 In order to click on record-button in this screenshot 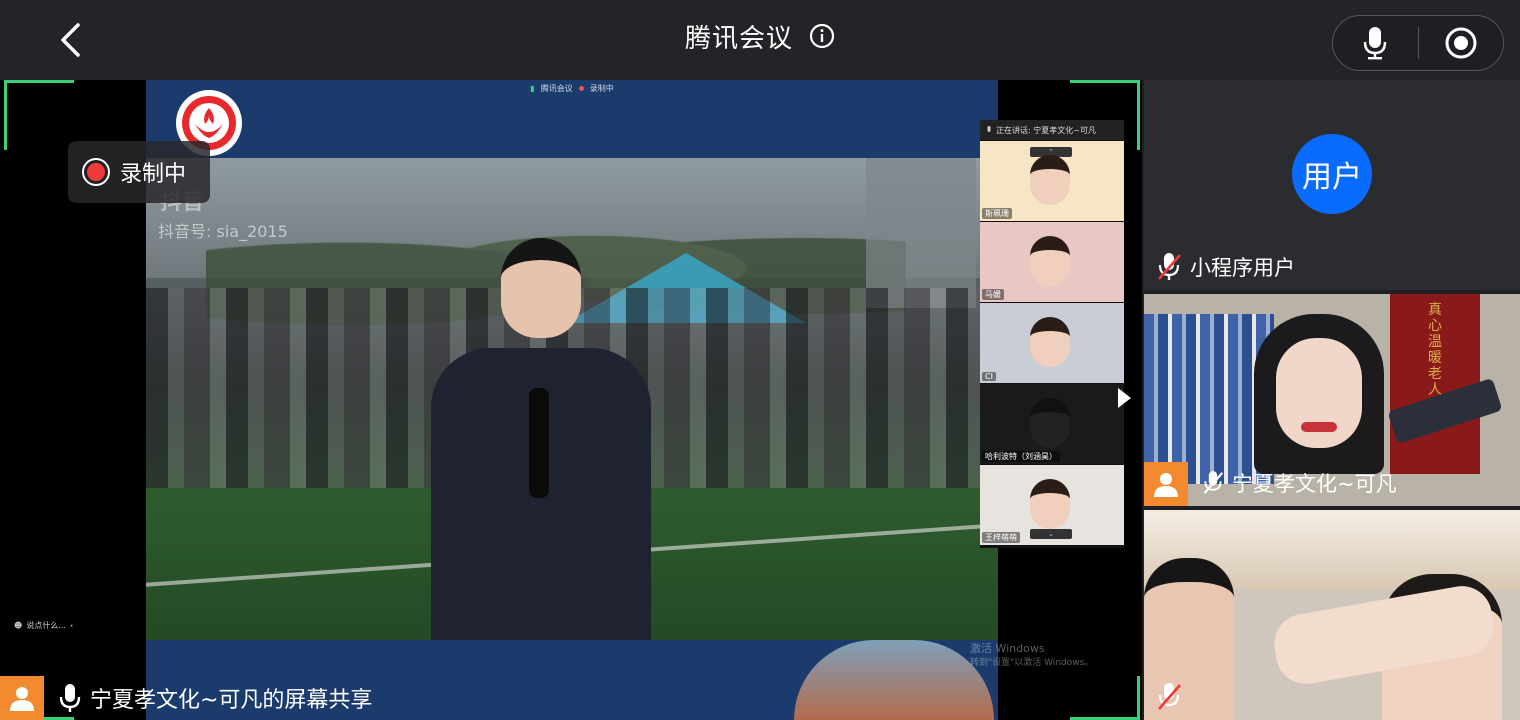, I will do `click(1461, 43)`.